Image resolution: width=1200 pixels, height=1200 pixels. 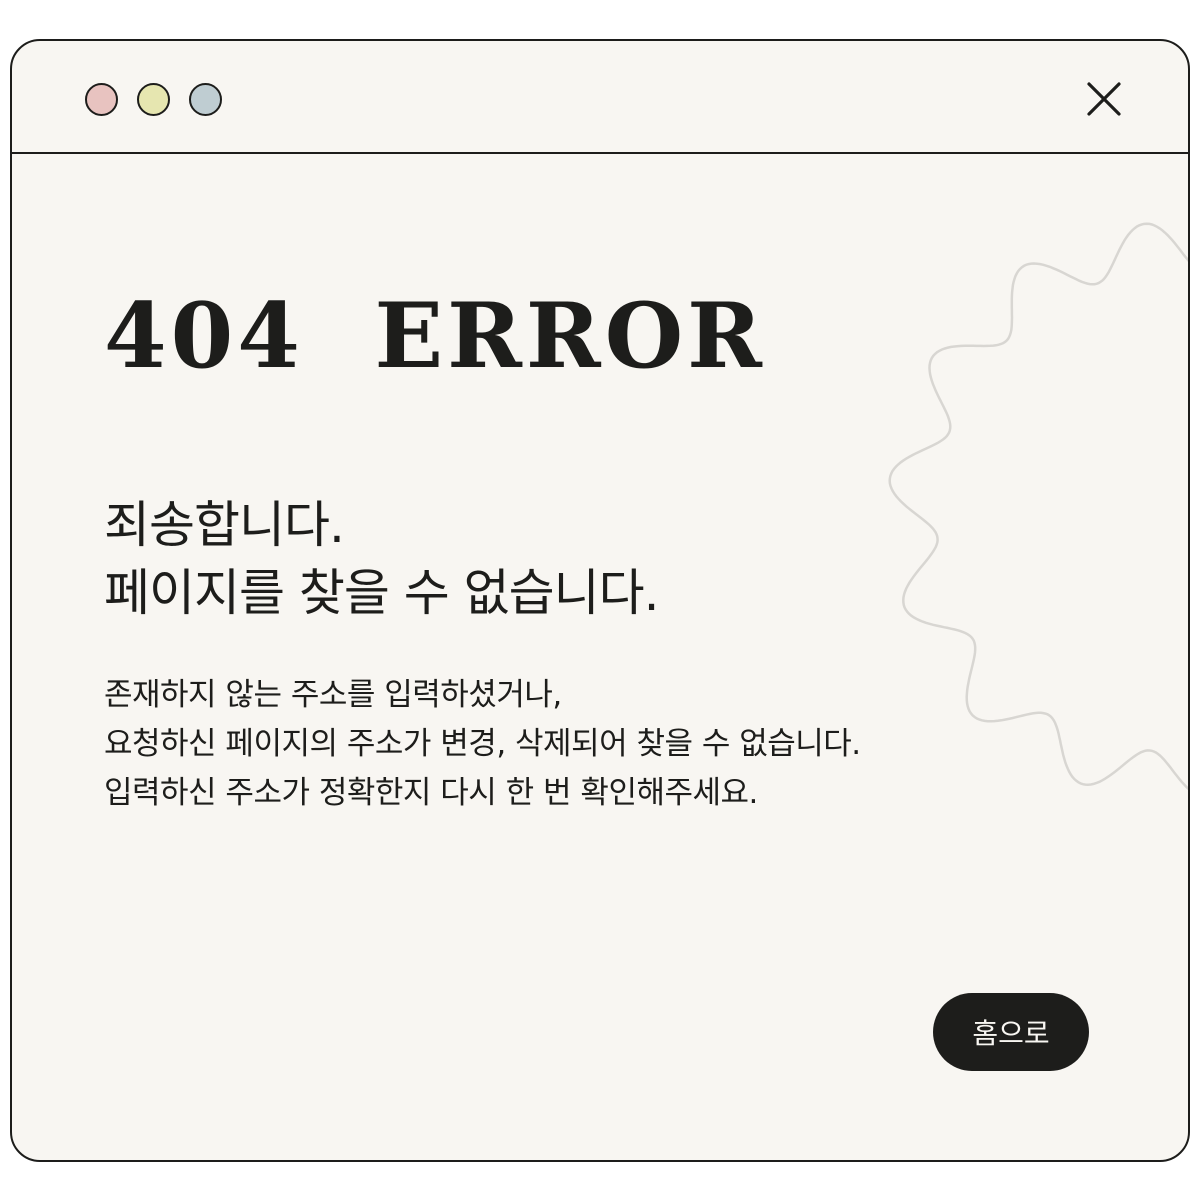 I want to click on home-button: 홈으로, so click(x=1011, y=1032).